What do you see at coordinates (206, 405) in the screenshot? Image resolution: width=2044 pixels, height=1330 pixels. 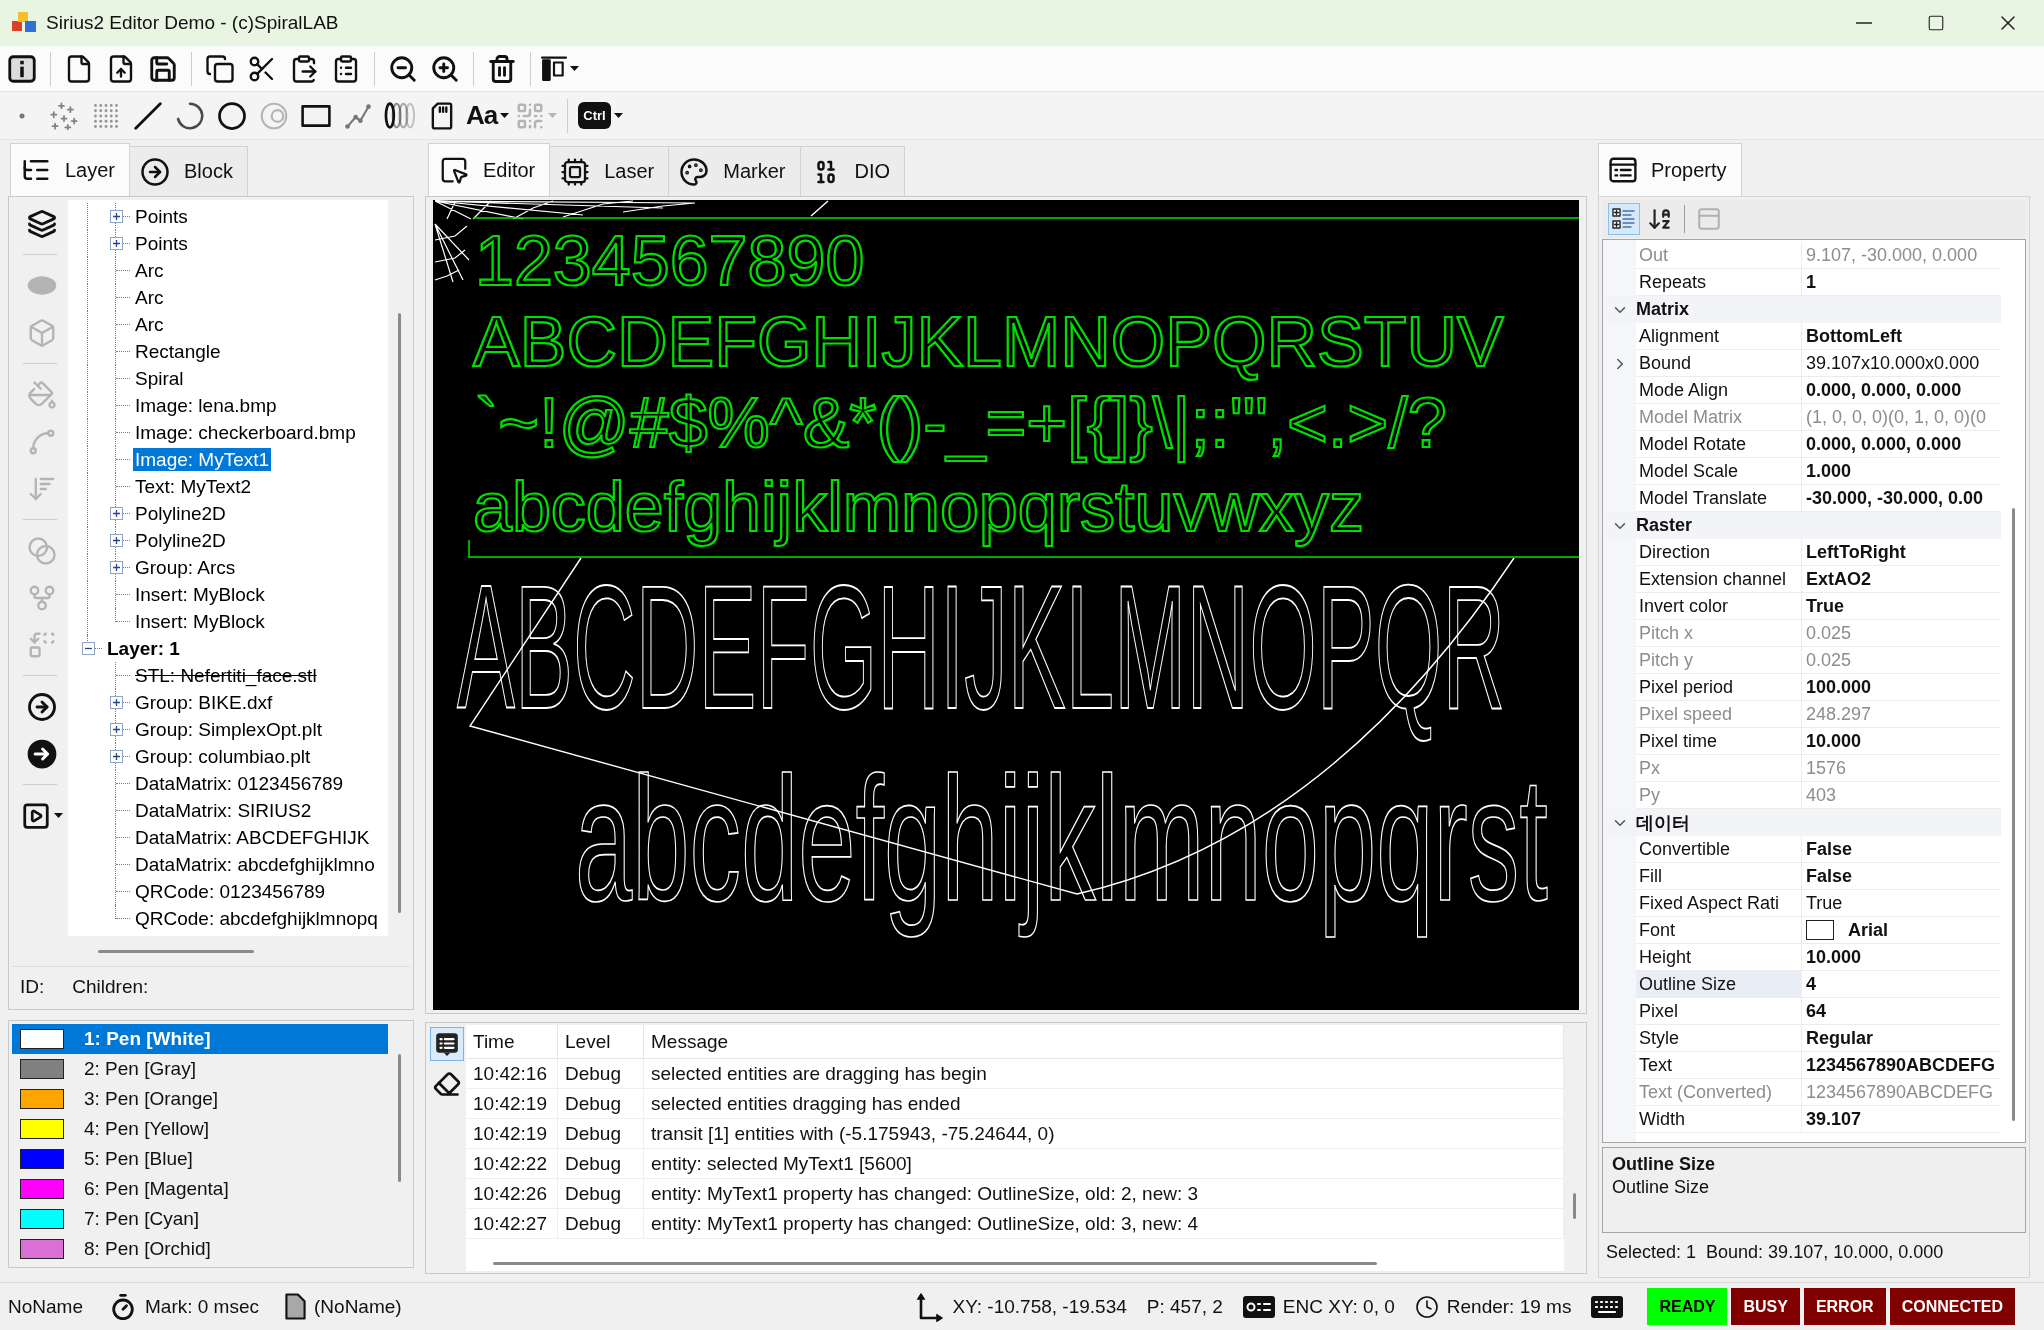 I see `tree-item: Image: lena.bmp` at bounding box center [206, 405].